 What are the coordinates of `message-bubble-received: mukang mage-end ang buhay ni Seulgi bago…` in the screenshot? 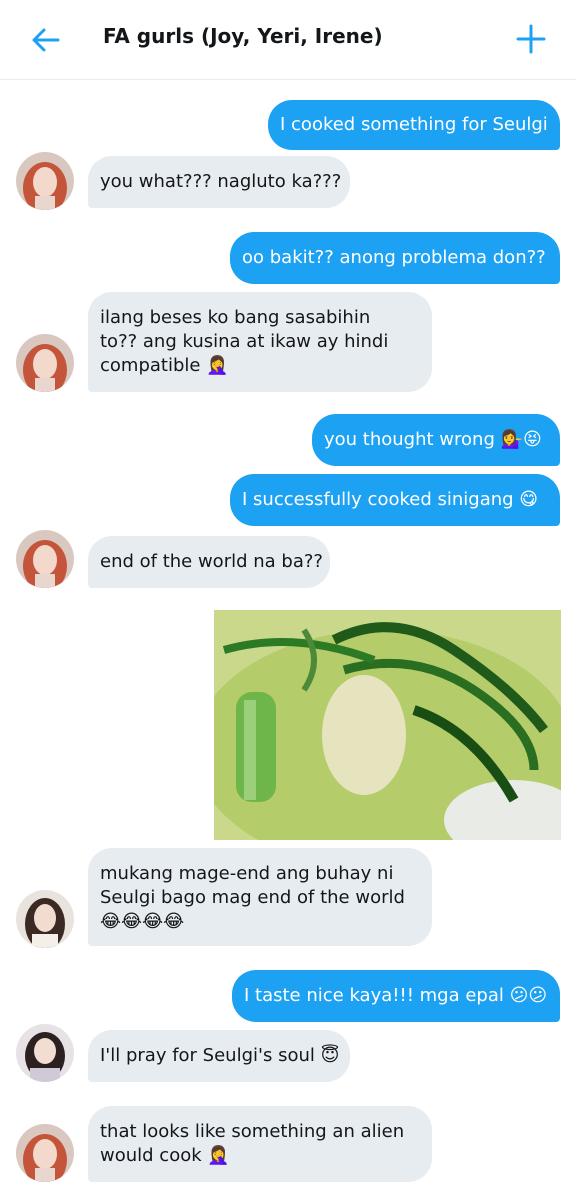 It's located at (260, 897).